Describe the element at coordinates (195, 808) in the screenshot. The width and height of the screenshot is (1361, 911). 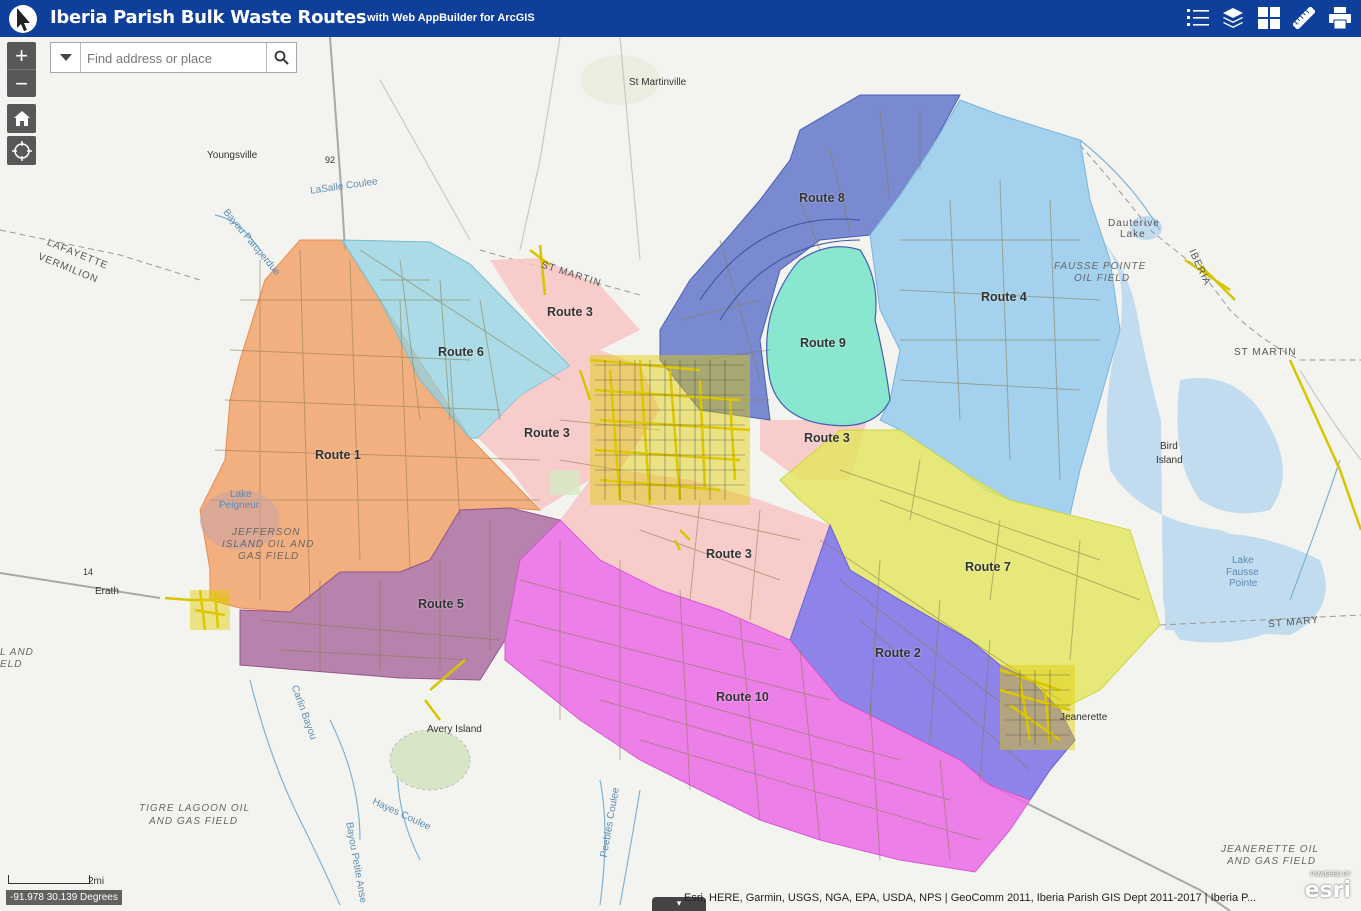
I see `oilfield-label: TIGRE LAGOON OIL` at that location.